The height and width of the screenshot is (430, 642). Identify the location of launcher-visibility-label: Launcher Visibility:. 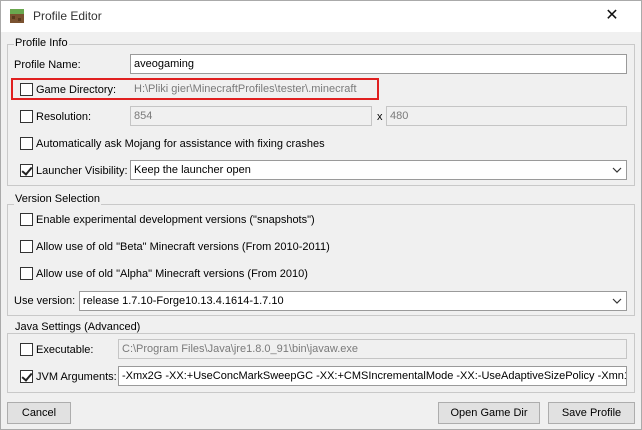
(82, 171).